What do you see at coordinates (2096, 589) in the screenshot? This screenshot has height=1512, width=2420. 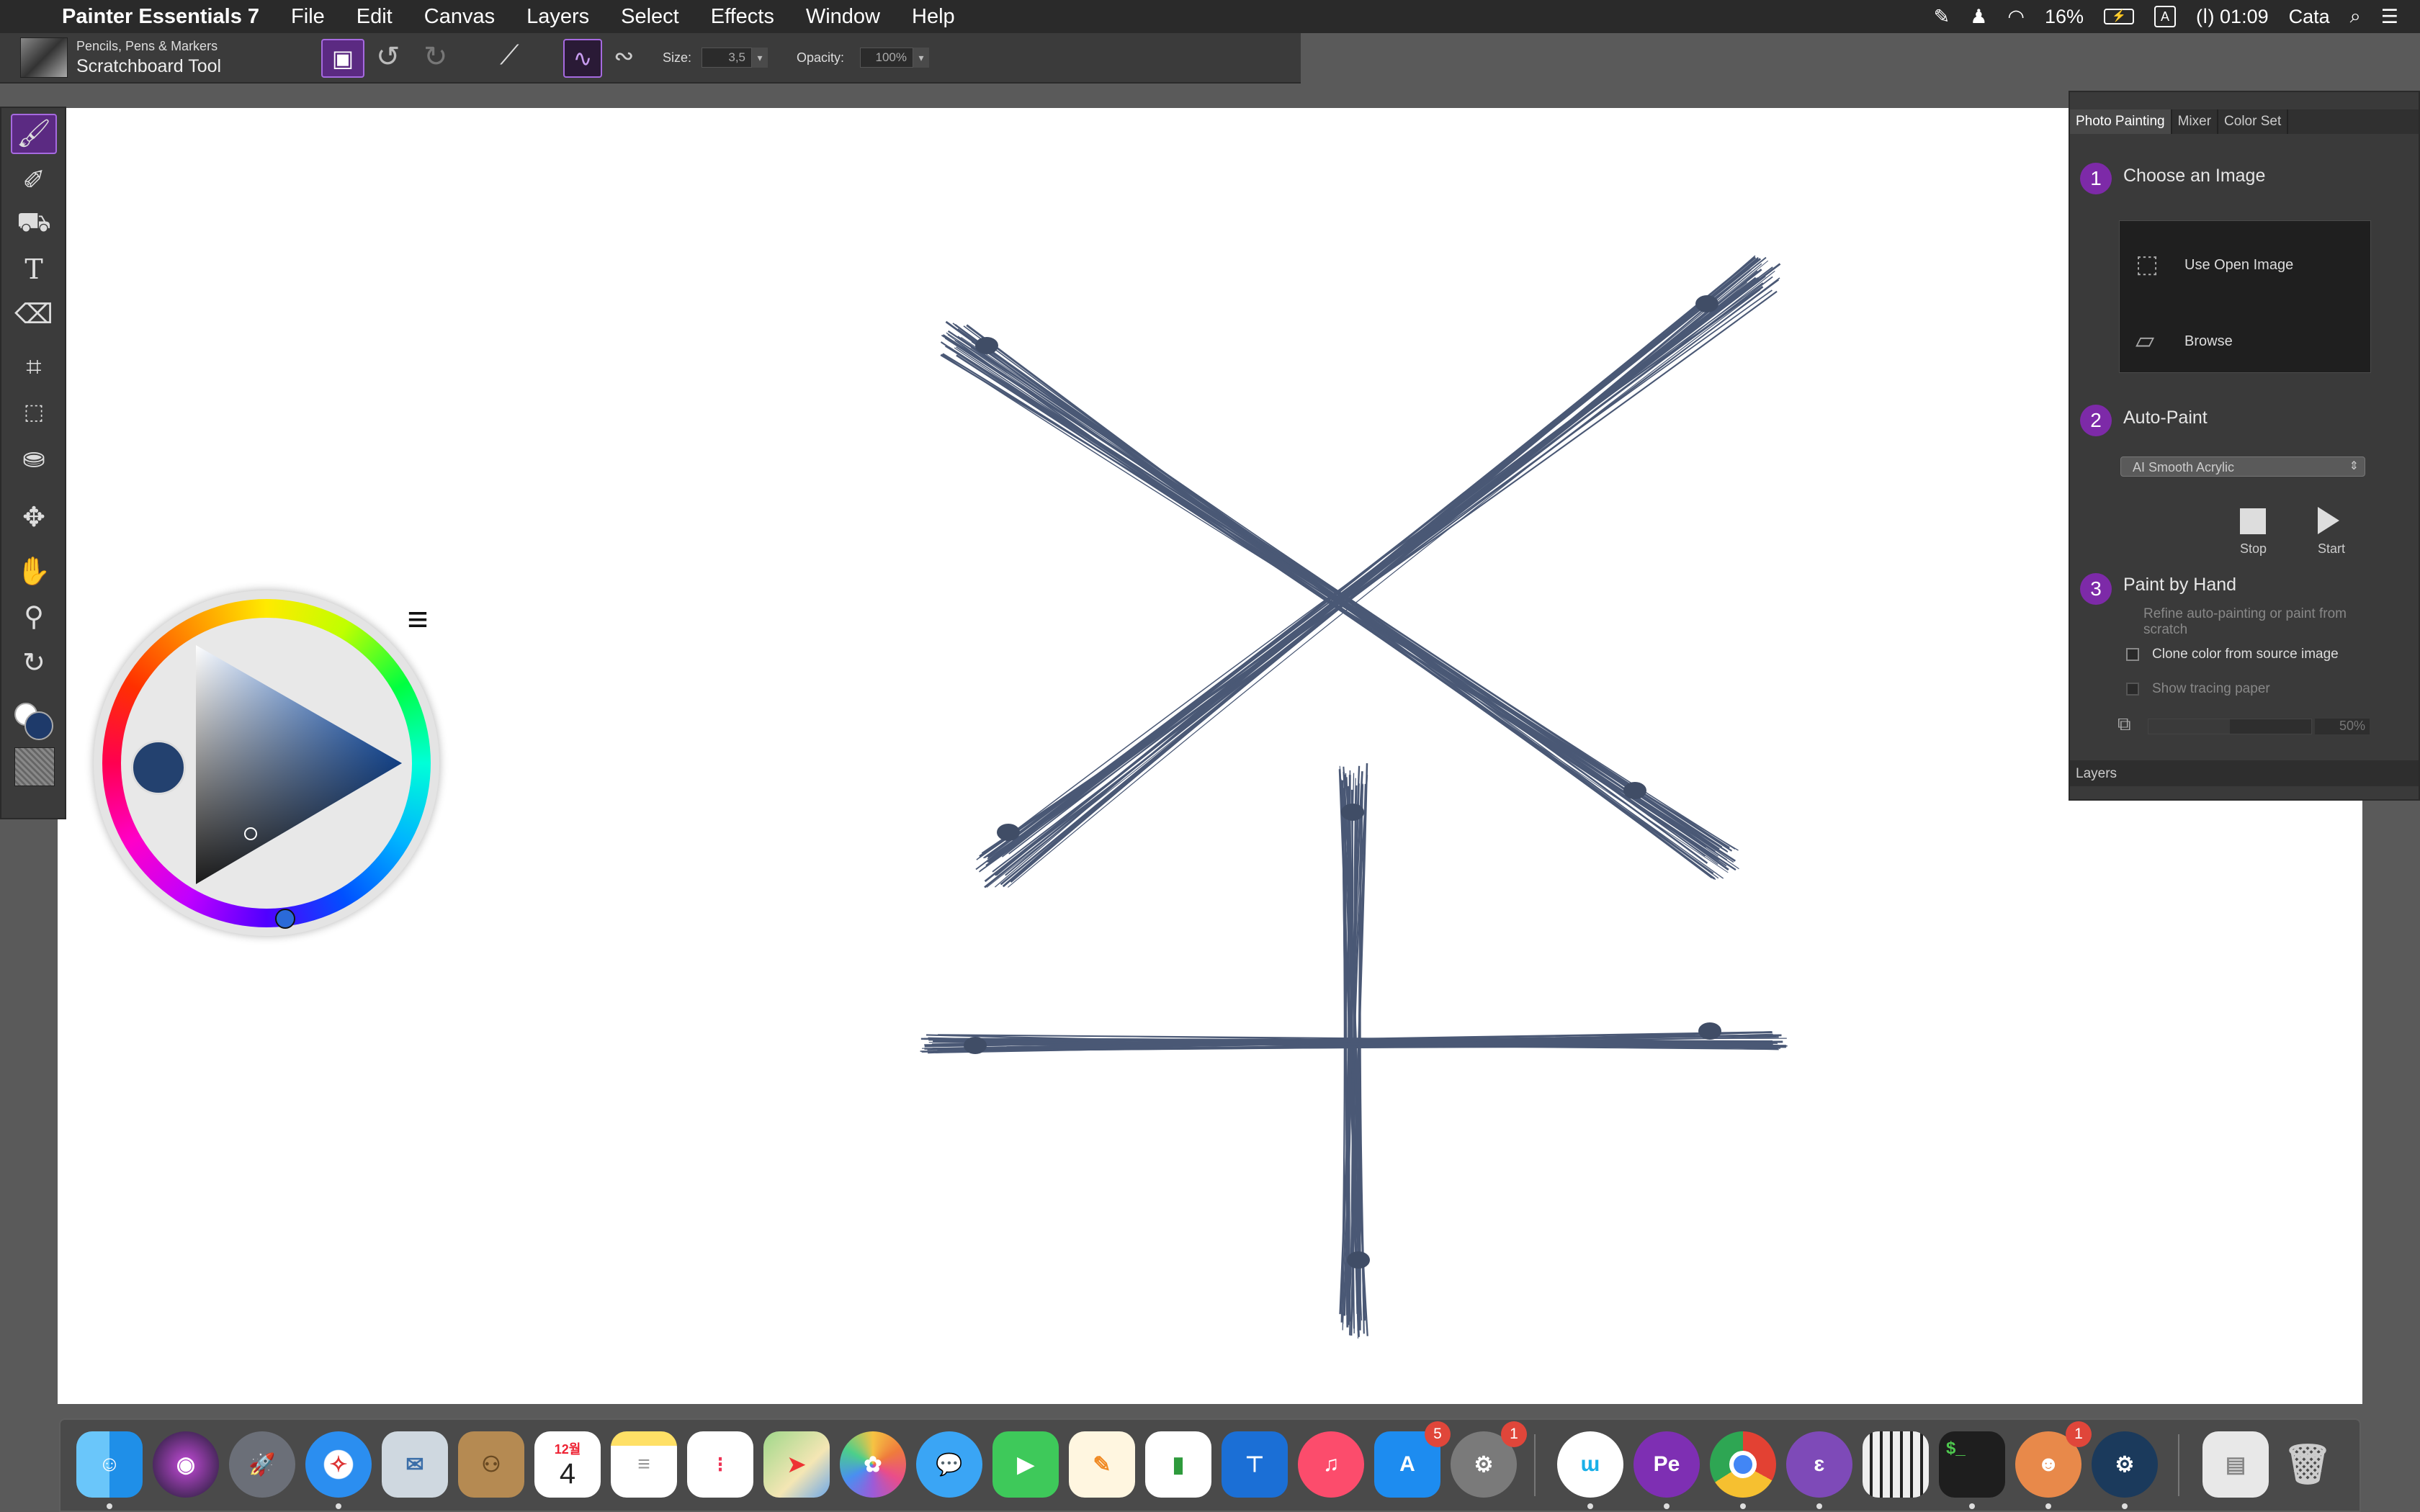 I see `step3-badge: 3` at bounding box center [2096, 589].